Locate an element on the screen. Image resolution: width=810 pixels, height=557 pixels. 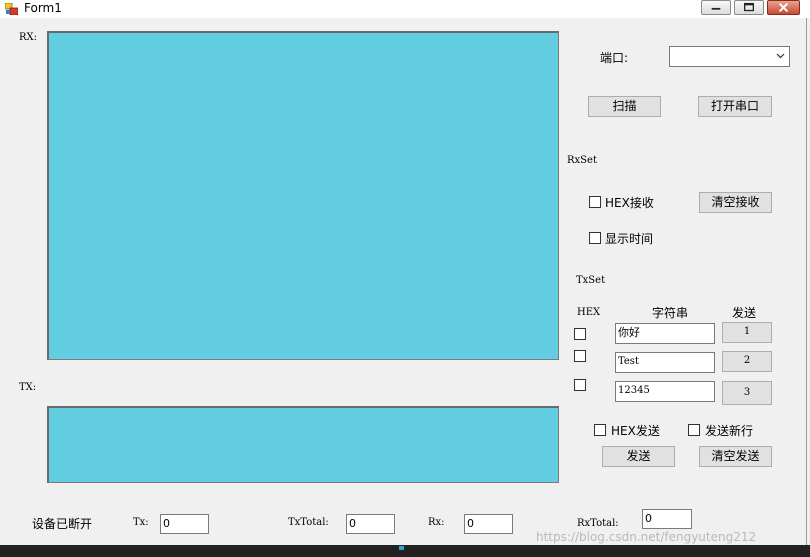
port-selected-value is located at coordinates (671, 58).